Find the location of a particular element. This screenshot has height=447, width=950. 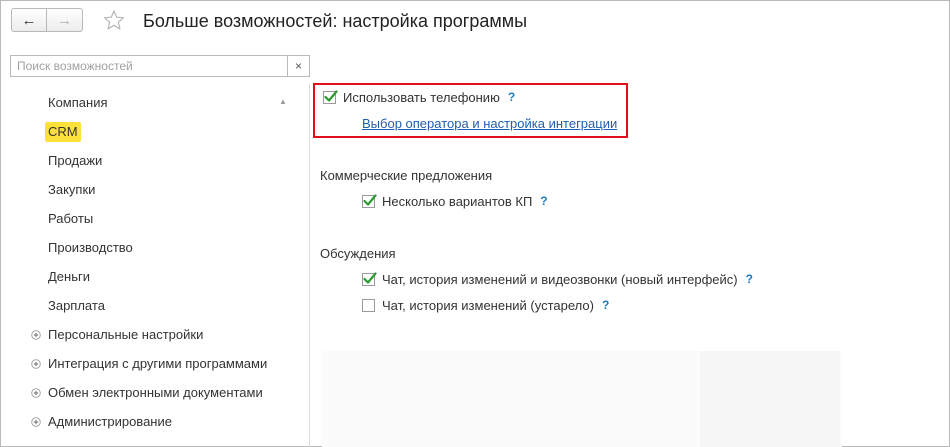

forward-button: → is located at coordinates (65, 20).